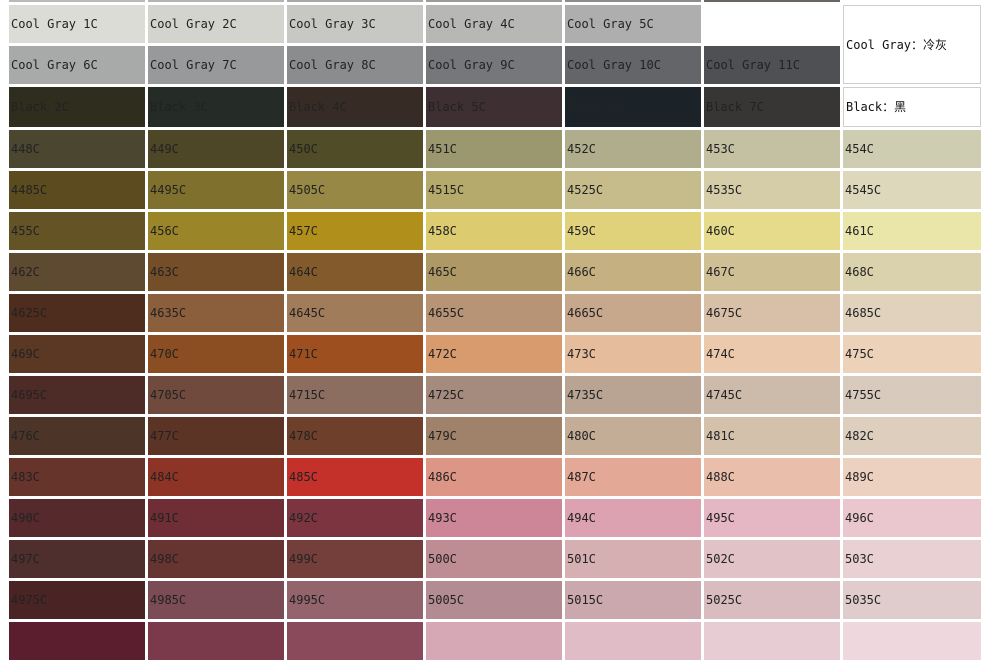 This screenshot has height=663, width=1001. I want to click on color-swatch: 5035C, so click(912, 600).